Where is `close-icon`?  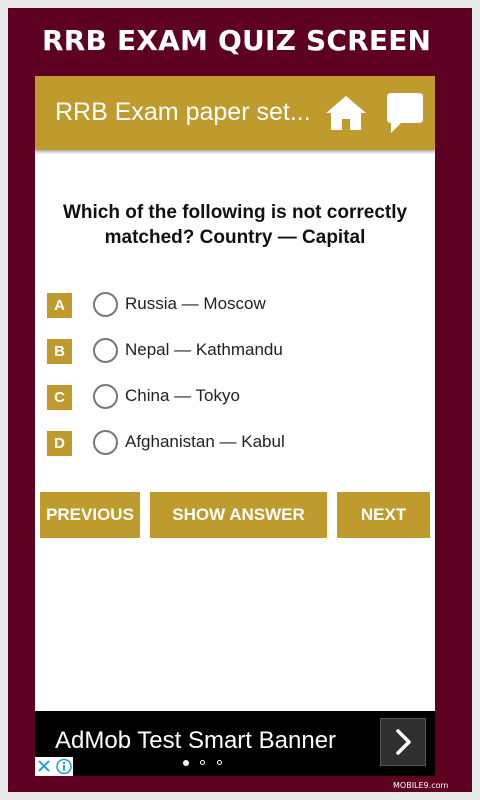
close-icon is located at coordinates (44, 766).